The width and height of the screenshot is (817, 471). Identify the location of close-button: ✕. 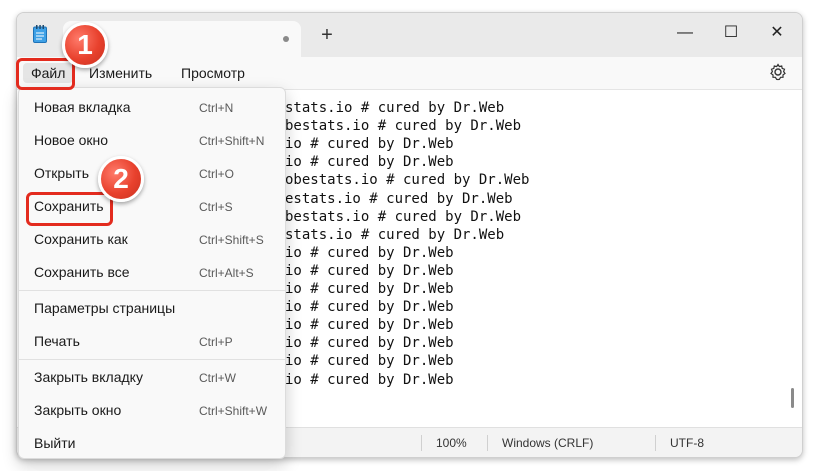
(777, 33).